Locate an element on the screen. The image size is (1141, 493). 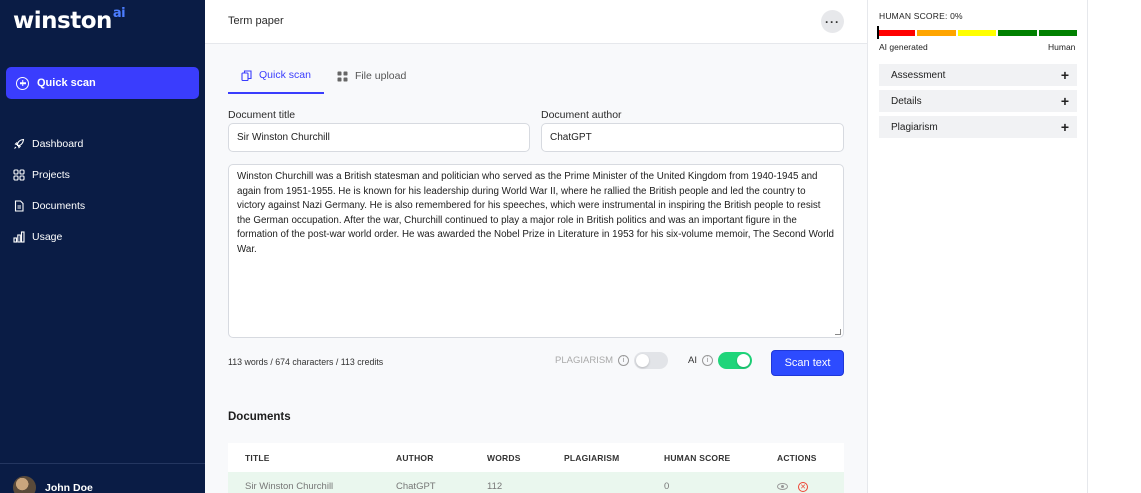
rocket-icon is located at coordinates (19, 143).